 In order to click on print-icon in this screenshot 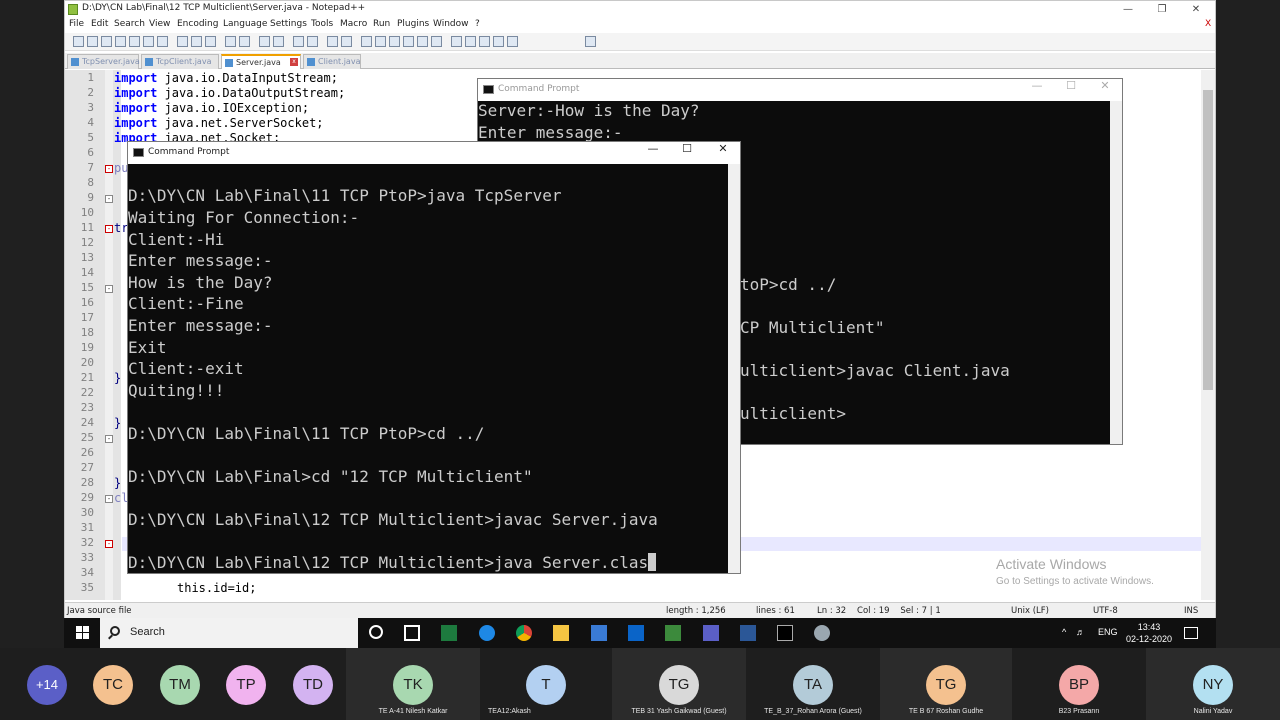, I will do `click(162, 41)`.